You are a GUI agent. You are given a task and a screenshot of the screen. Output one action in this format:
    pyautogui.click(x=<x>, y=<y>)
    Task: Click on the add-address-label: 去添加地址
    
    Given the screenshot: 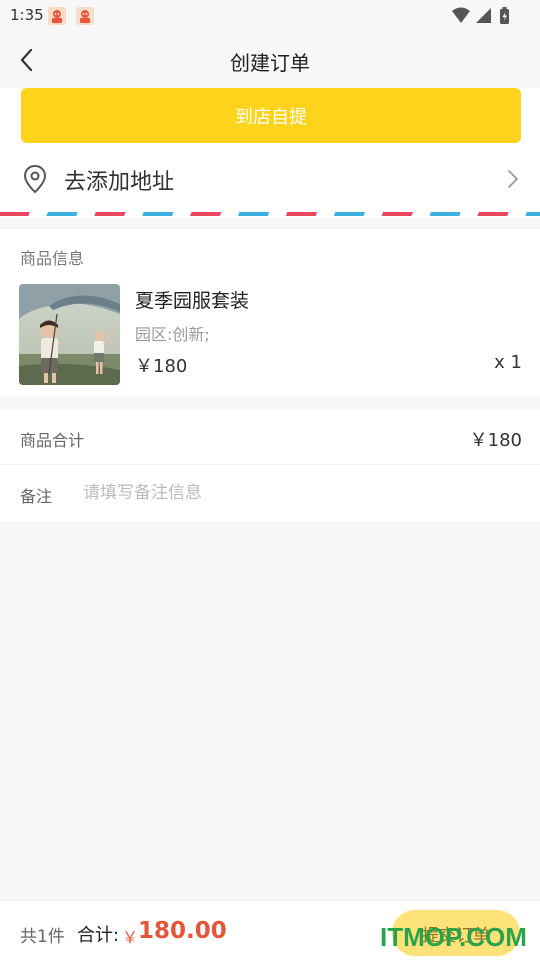 What is the action you would take?
    pyautogui.click(x=119, y=182)
    